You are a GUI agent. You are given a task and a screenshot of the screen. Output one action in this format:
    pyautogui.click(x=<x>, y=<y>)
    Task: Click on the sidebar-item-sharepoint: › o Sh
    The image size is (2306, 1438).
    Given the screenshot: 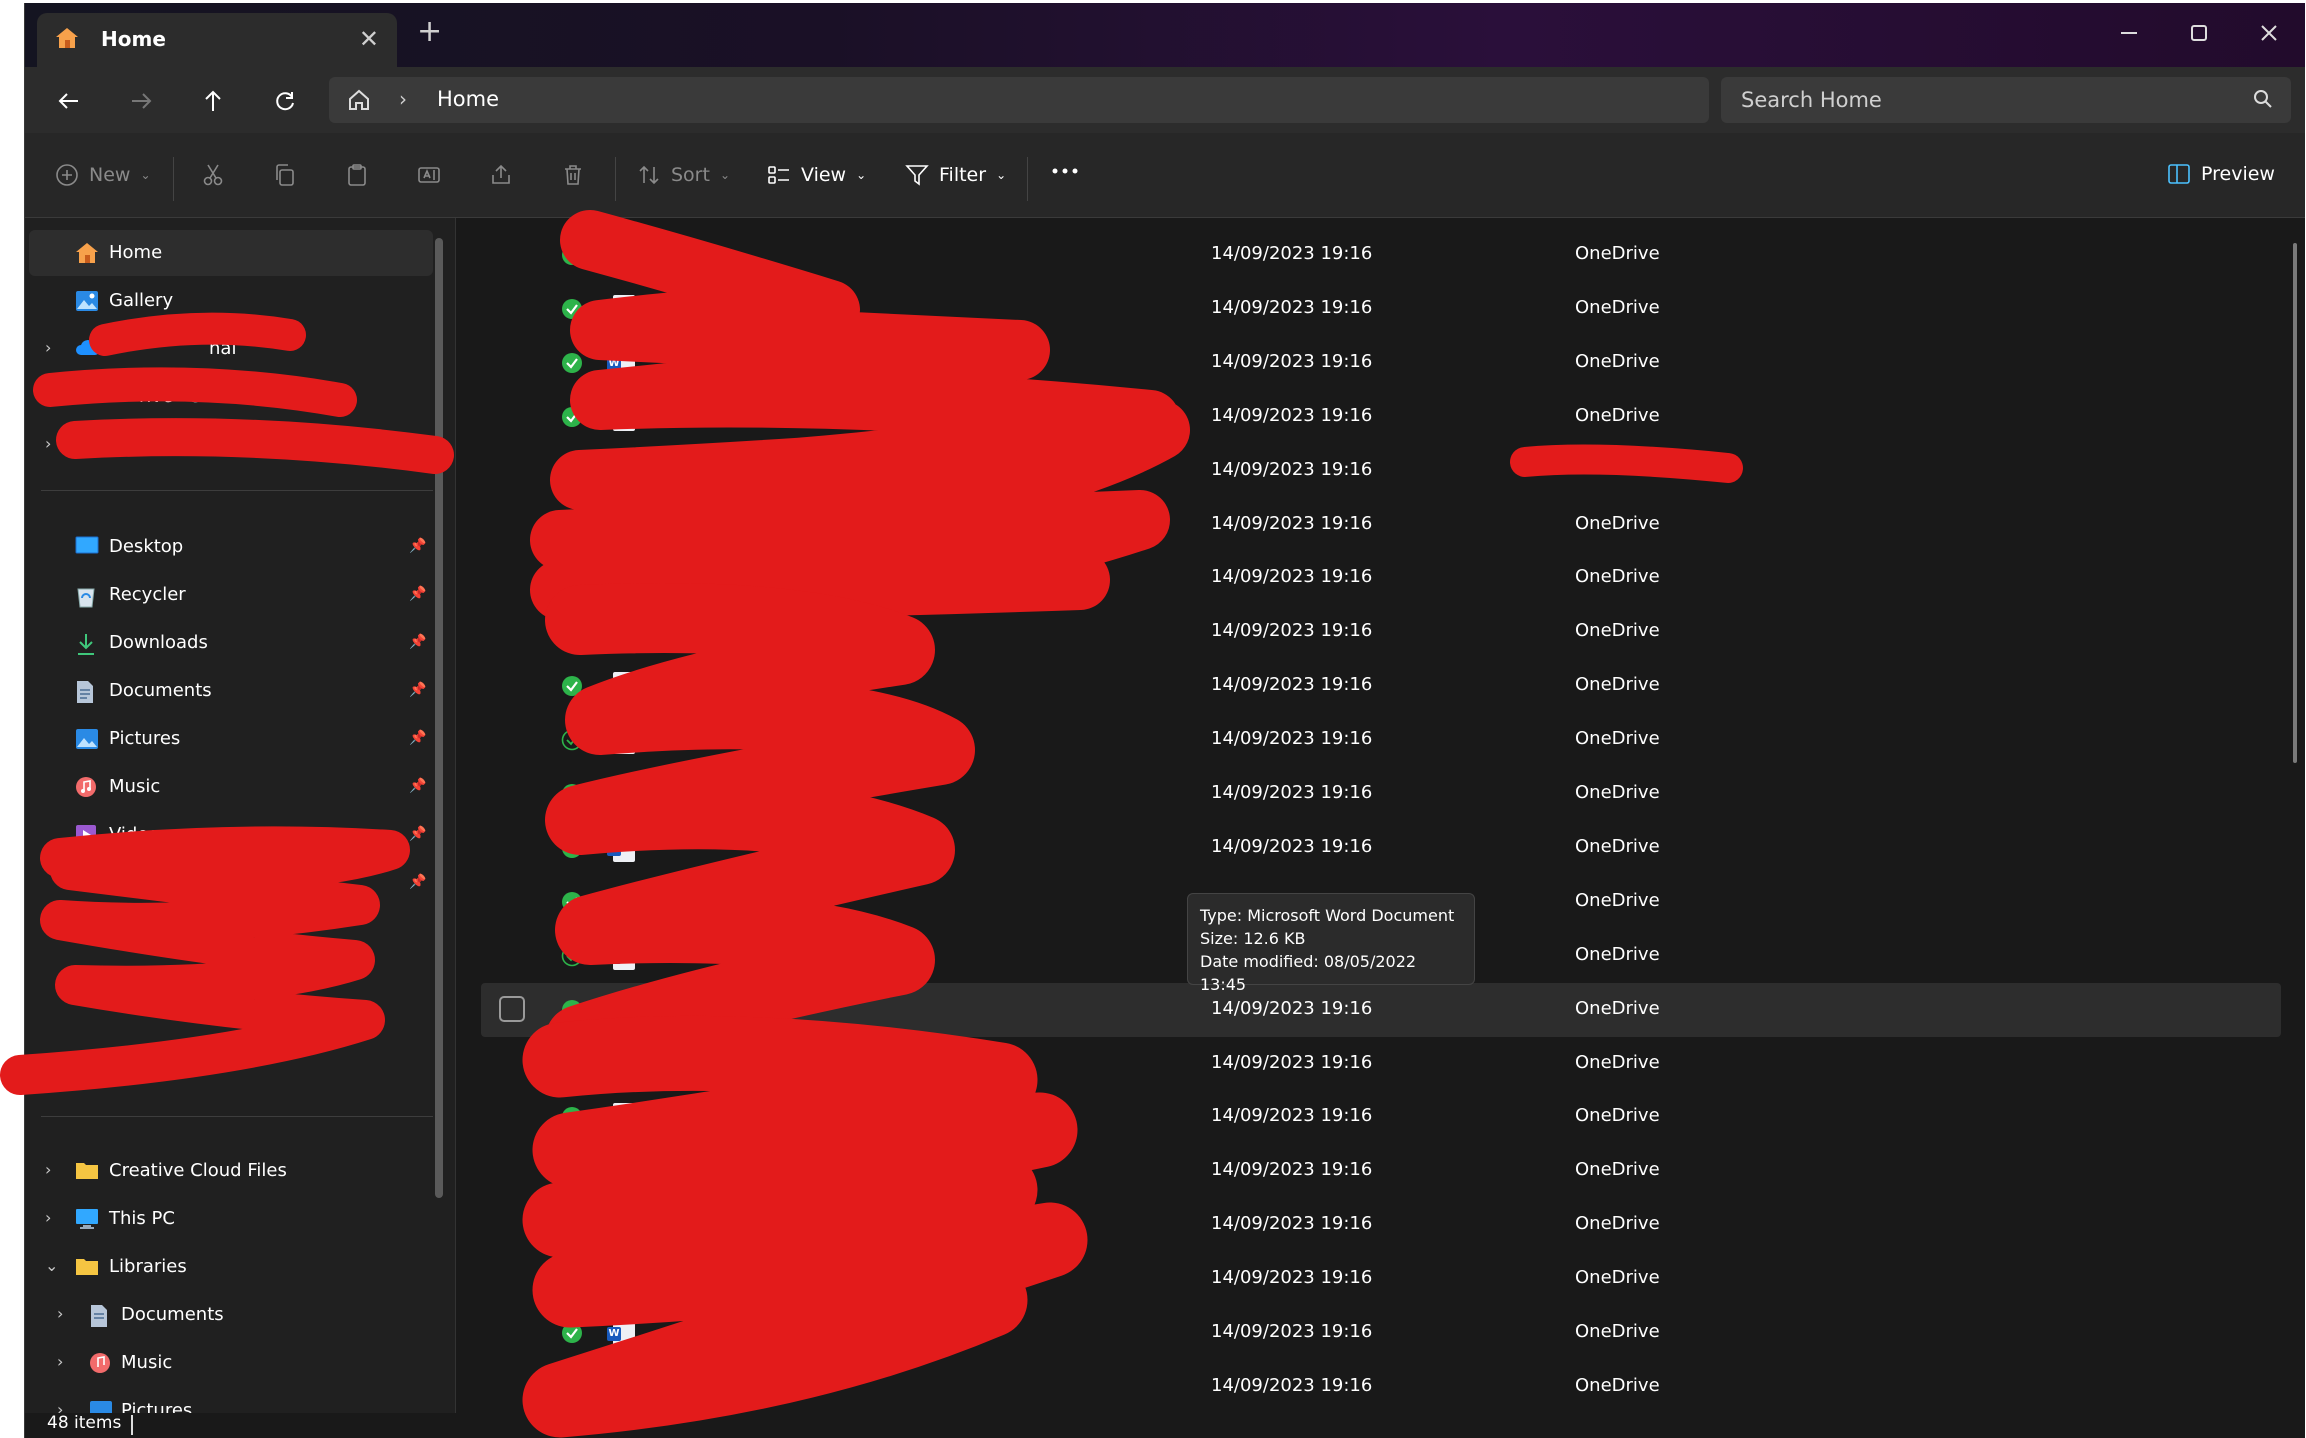 What is the action you would take?
    pyautogui.click(x=231, y=445)
    